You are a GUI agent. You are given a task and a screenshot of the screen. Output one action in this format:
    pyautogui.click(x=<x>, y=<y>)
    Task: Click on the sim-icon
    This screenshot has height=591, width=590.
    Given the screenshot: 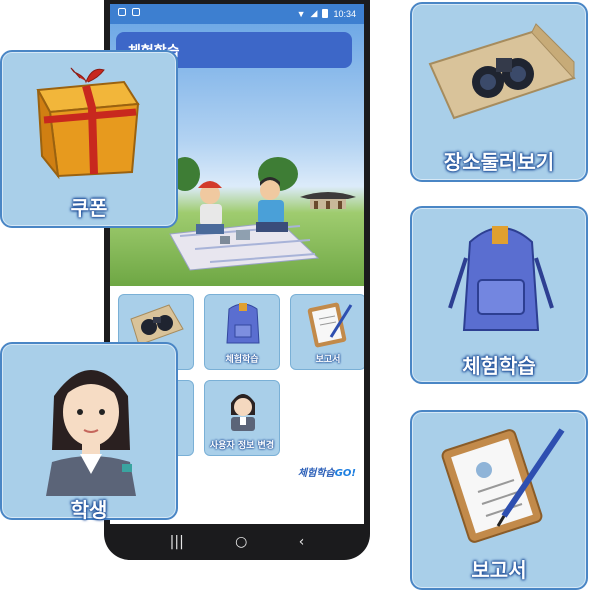 What is the action you would take?
    pyautogui.click(x=136, y=12)
    